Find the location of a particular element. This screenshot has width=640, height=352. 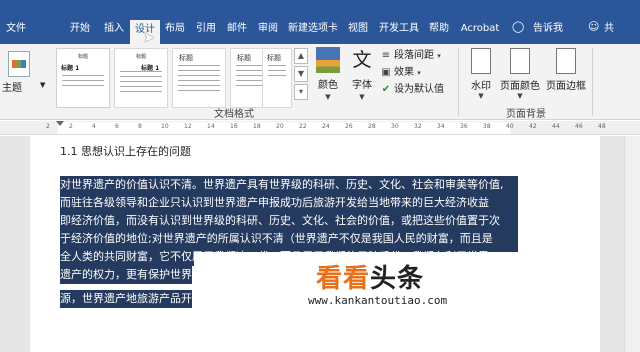

ruler-tick-label: 14 is located at coordinates (211, 126).